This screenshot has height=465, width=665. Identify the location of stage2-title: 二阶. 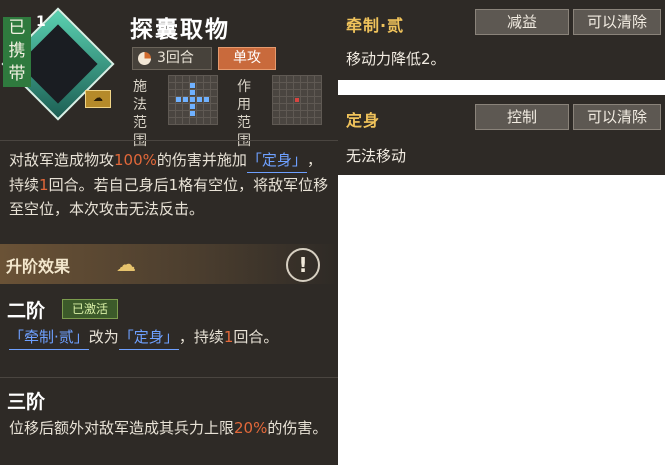
(26, 311).